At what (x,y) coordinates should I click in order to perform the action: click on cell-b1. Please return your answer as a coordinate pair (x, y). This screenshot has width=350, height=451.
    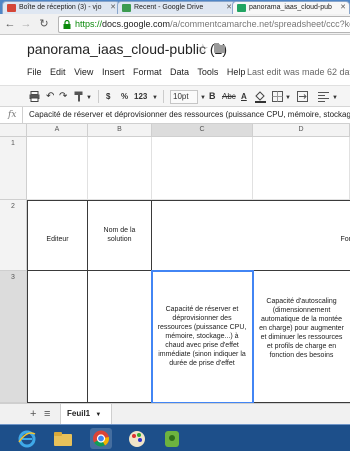
    Looking at the image, I should click on (120, 168).